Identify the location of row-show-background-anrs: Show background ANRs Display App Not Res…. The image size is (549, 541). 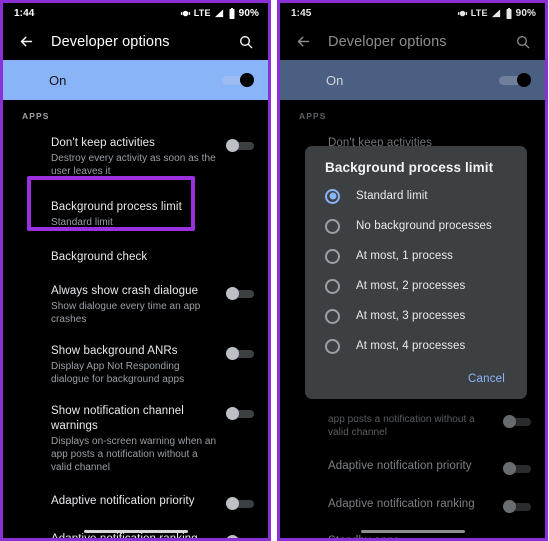
(135, 365).